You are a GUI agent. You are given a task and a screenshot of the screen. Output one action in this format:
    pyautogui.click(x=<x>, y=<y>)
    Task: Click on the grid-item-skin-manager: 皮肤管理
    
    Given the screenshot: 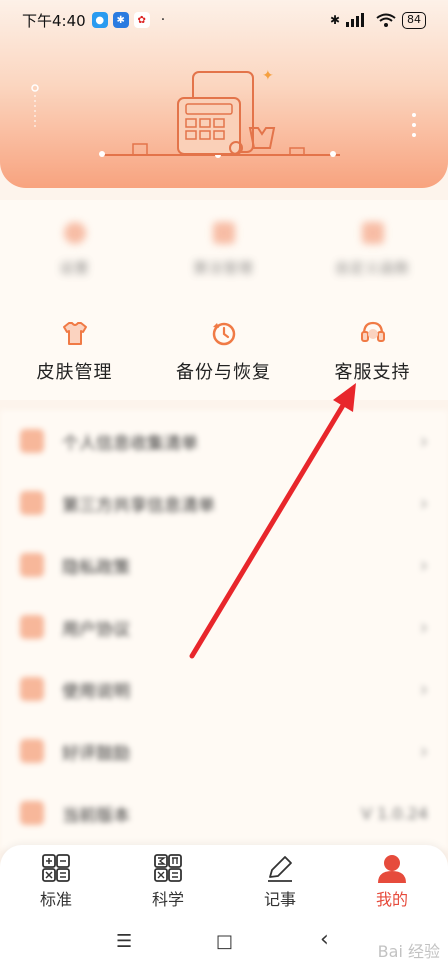 What is the action you would take?
    pyautogui.click(x=74, y=350)
    